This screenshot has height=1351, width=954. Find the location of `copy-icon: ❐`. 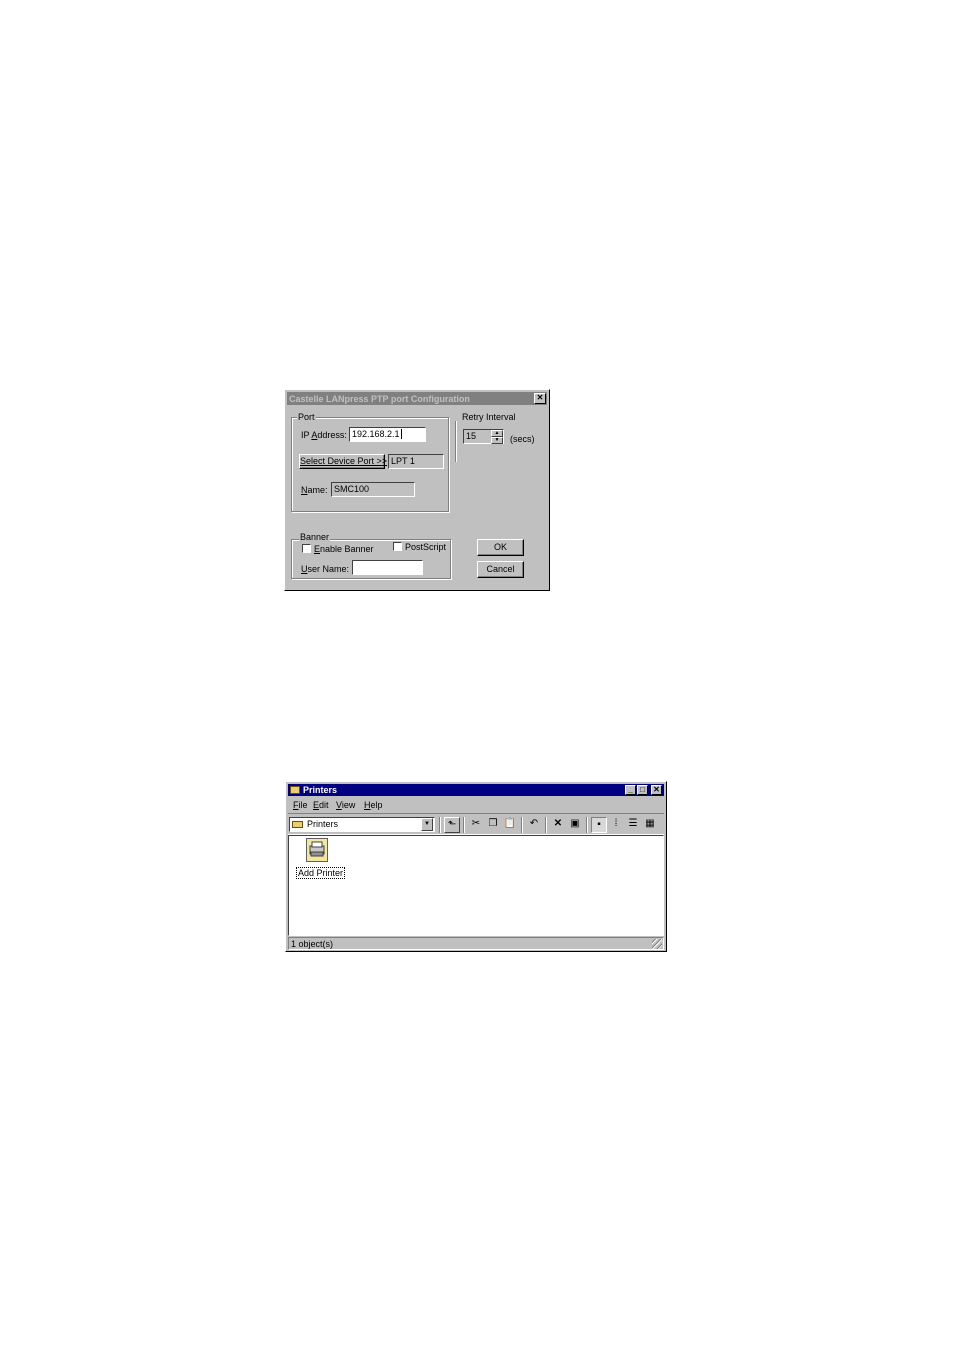

copy-icon: ❐ is located at coordinates (493, 823).